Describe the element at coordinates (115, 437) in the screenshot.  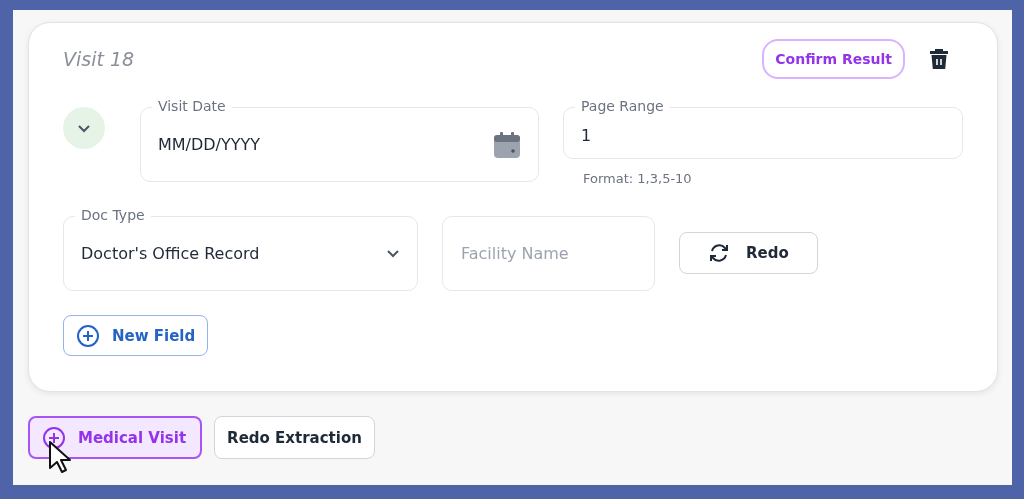
I see `medical-visit-button: Medical Visit` at that location.